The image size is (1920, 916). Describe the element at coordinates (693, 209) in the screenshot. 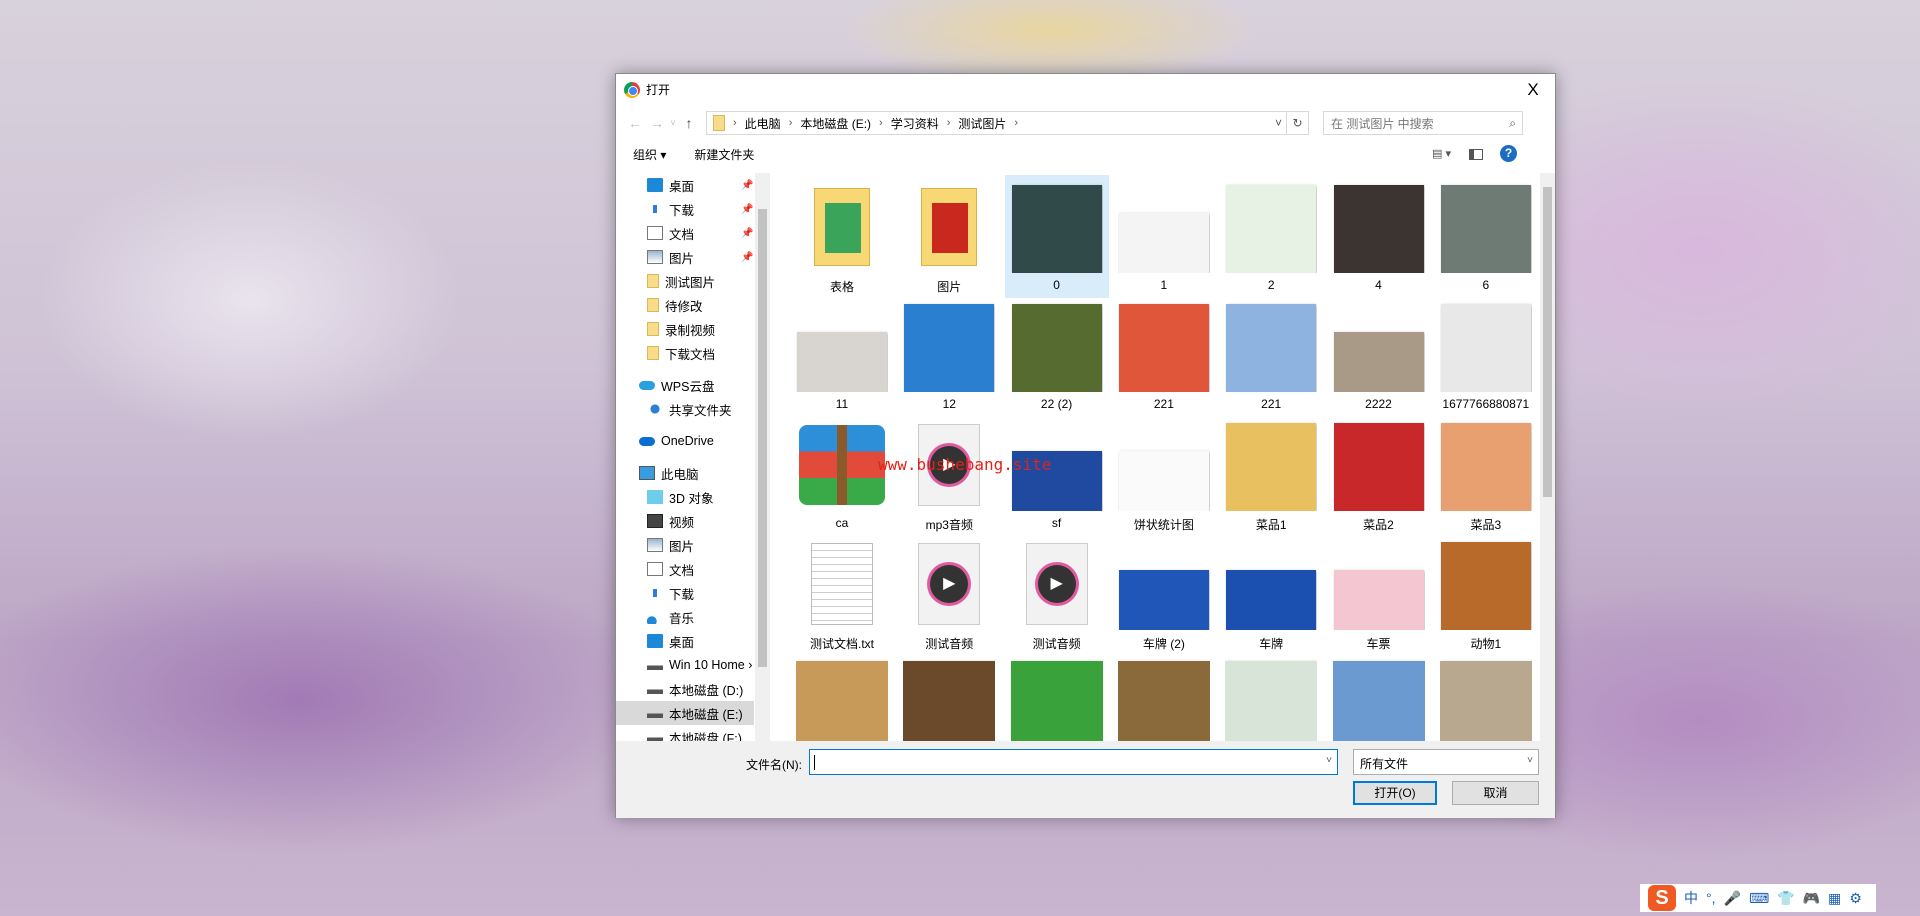

I see `sidebar-item: 下载 📌` at that location.